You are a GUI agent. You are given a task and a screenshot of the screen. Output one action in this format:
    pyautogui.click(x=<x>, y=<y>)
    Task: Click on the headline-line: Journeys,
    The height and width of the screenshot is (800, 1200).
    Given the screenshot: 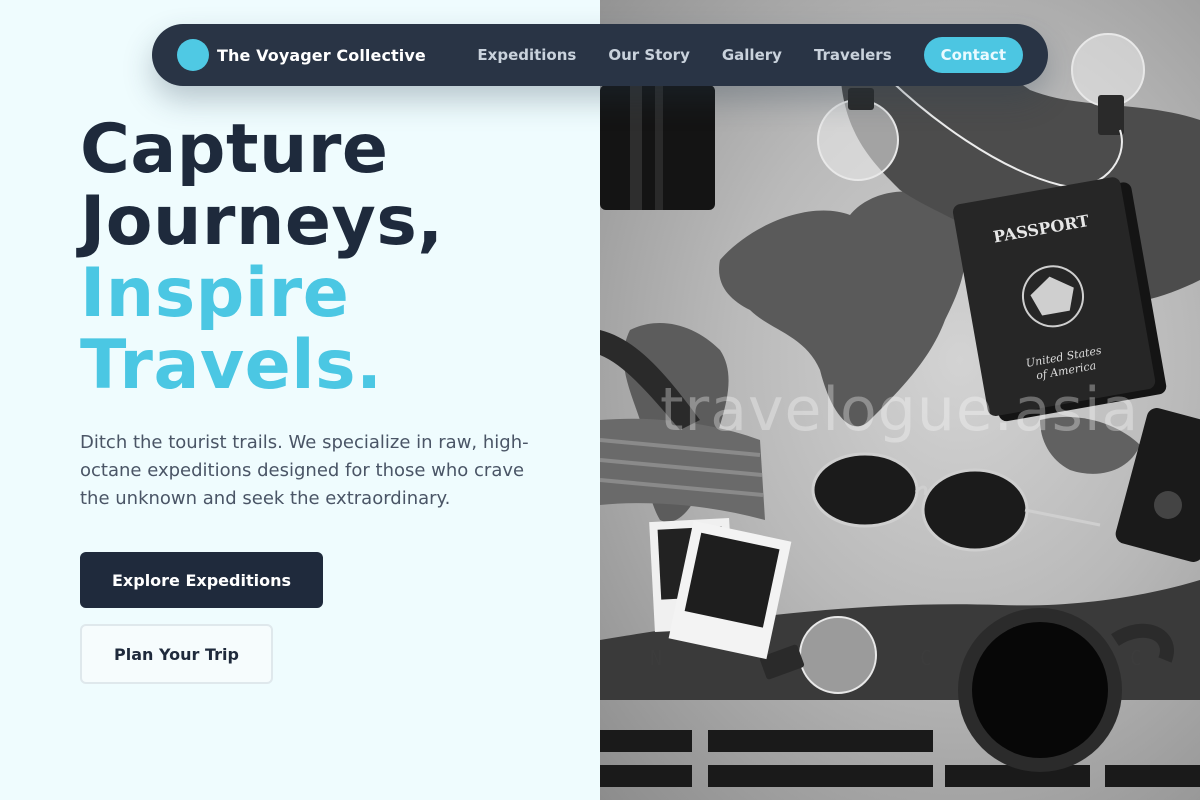 What is the action you would take?
    pyautogui.click(x=262, y=221)
    